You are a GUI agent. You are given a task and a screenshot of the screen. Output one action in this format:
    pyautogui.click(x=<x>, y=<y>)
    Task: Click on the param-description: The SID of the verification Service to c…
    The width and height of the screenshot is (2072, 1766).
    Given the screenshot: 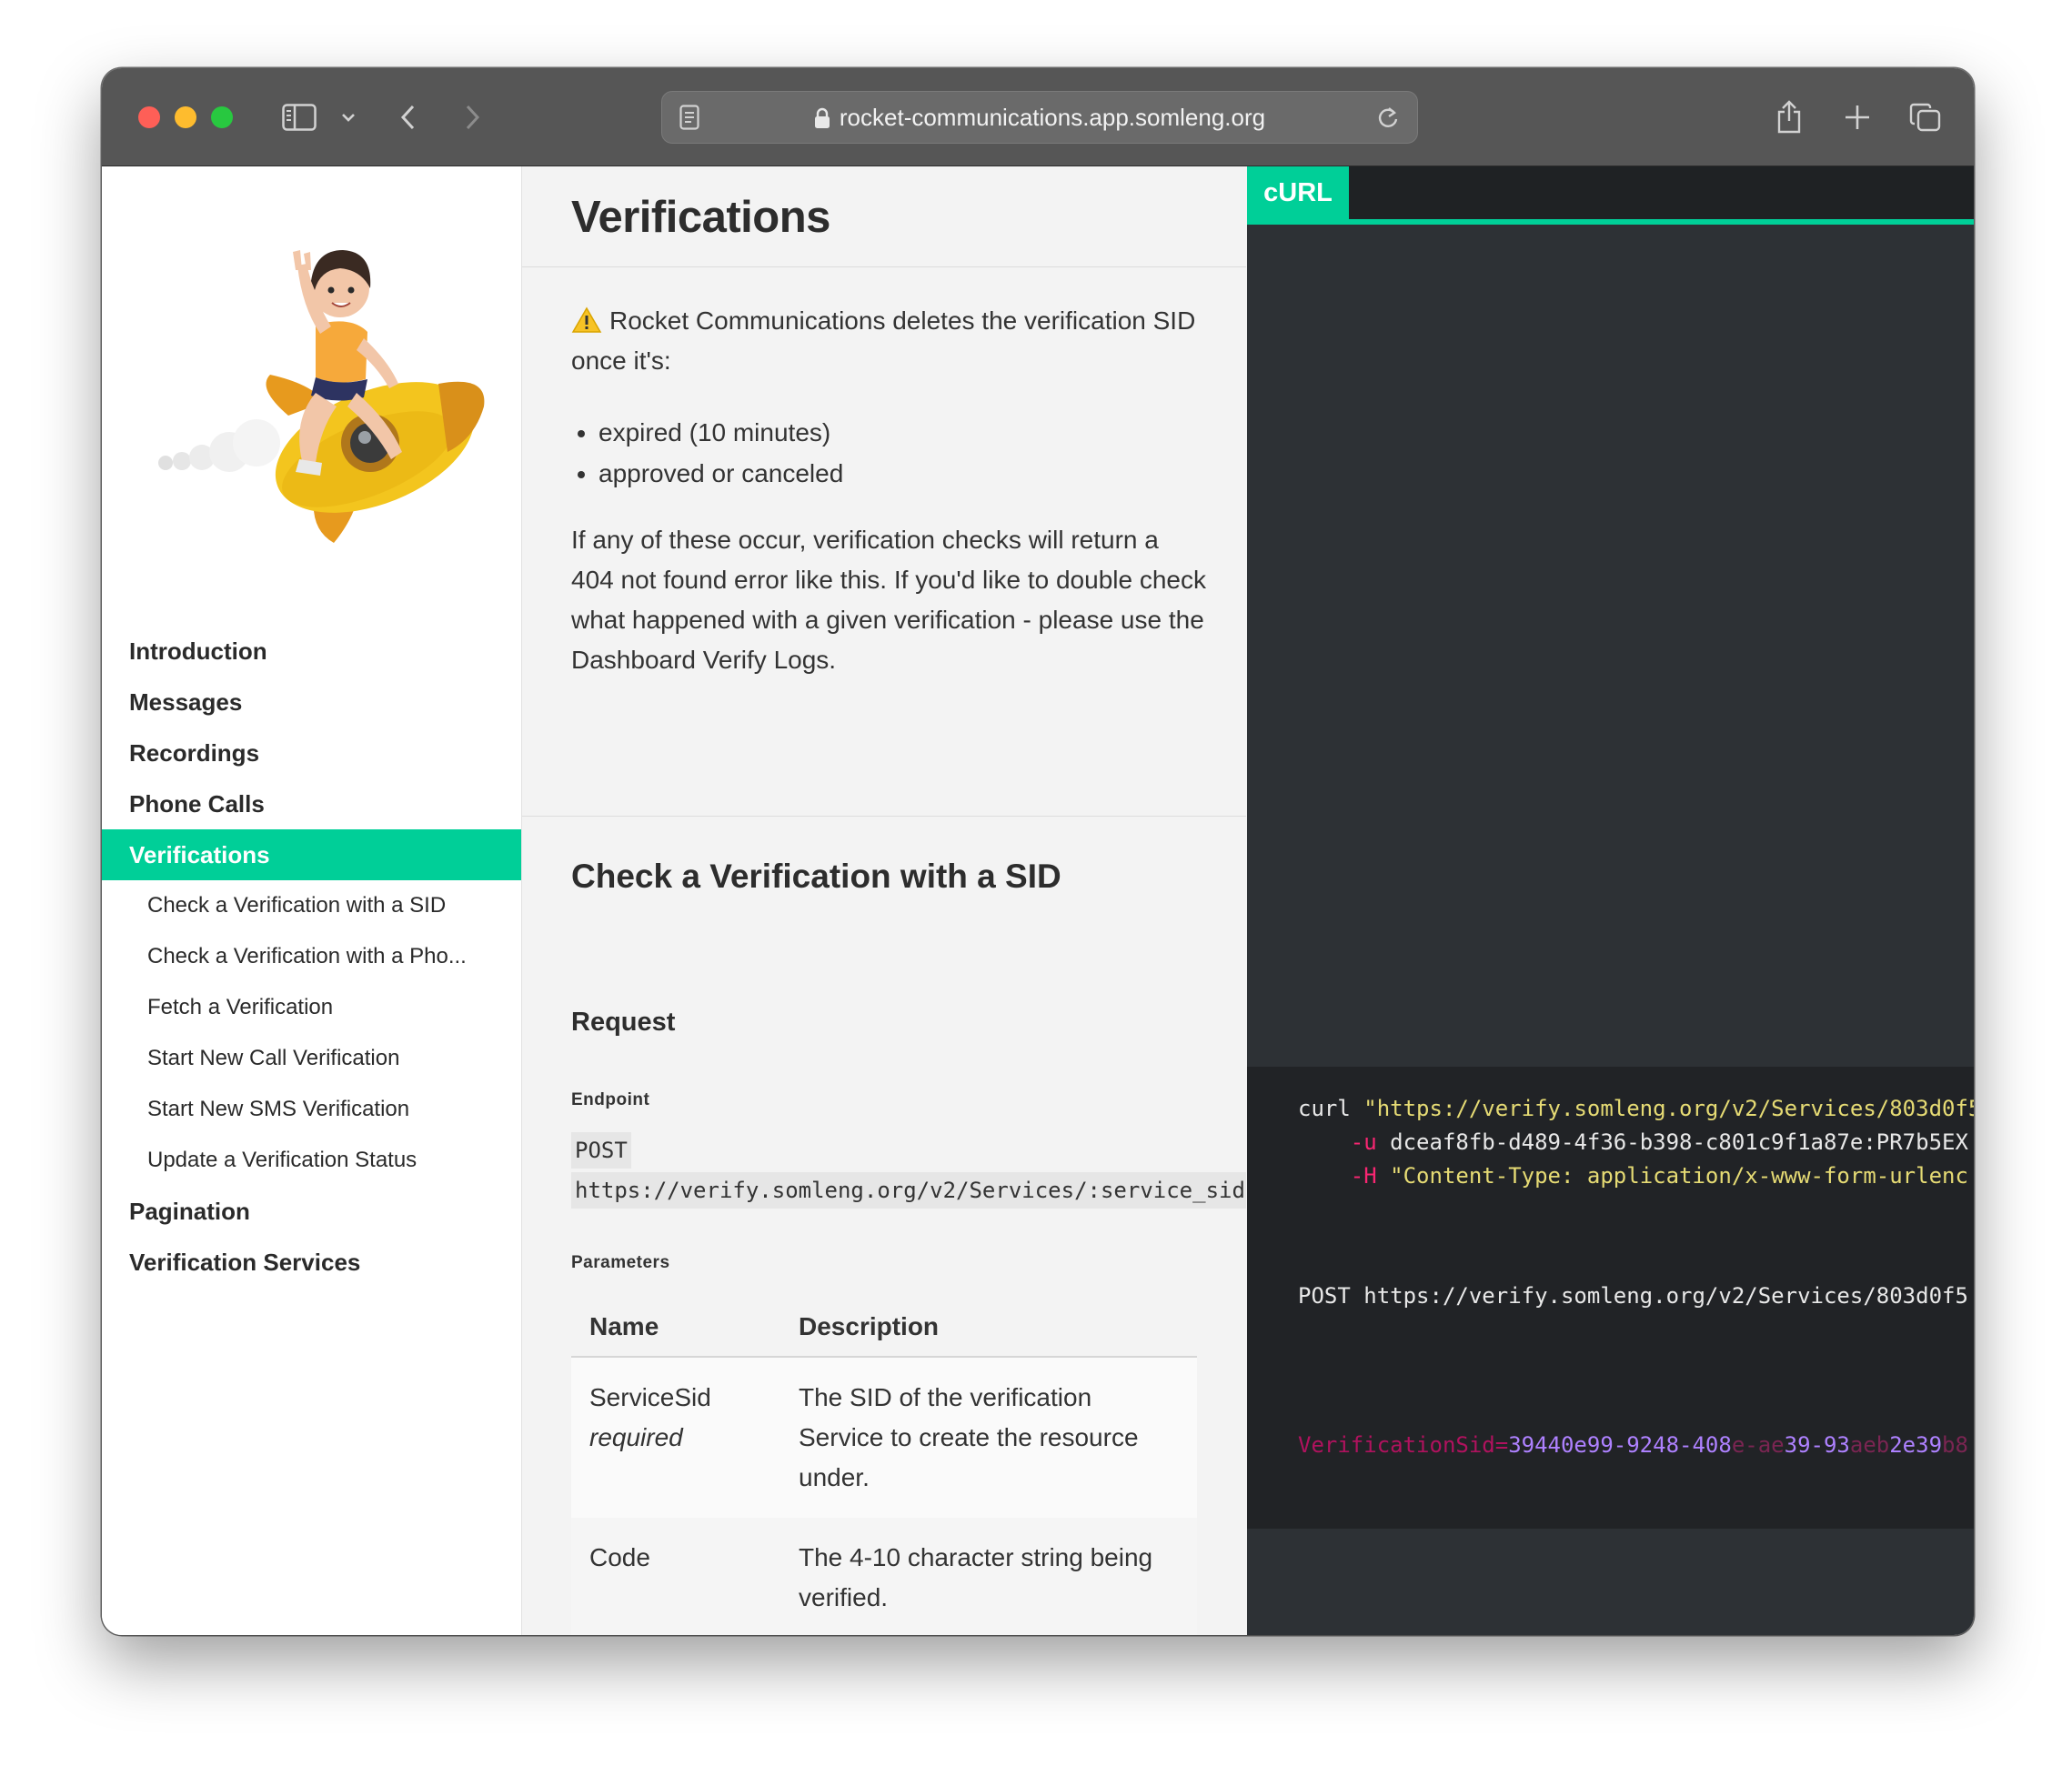 What is the action you would take?
    pyautogui.click(x=989, y=1437)
    